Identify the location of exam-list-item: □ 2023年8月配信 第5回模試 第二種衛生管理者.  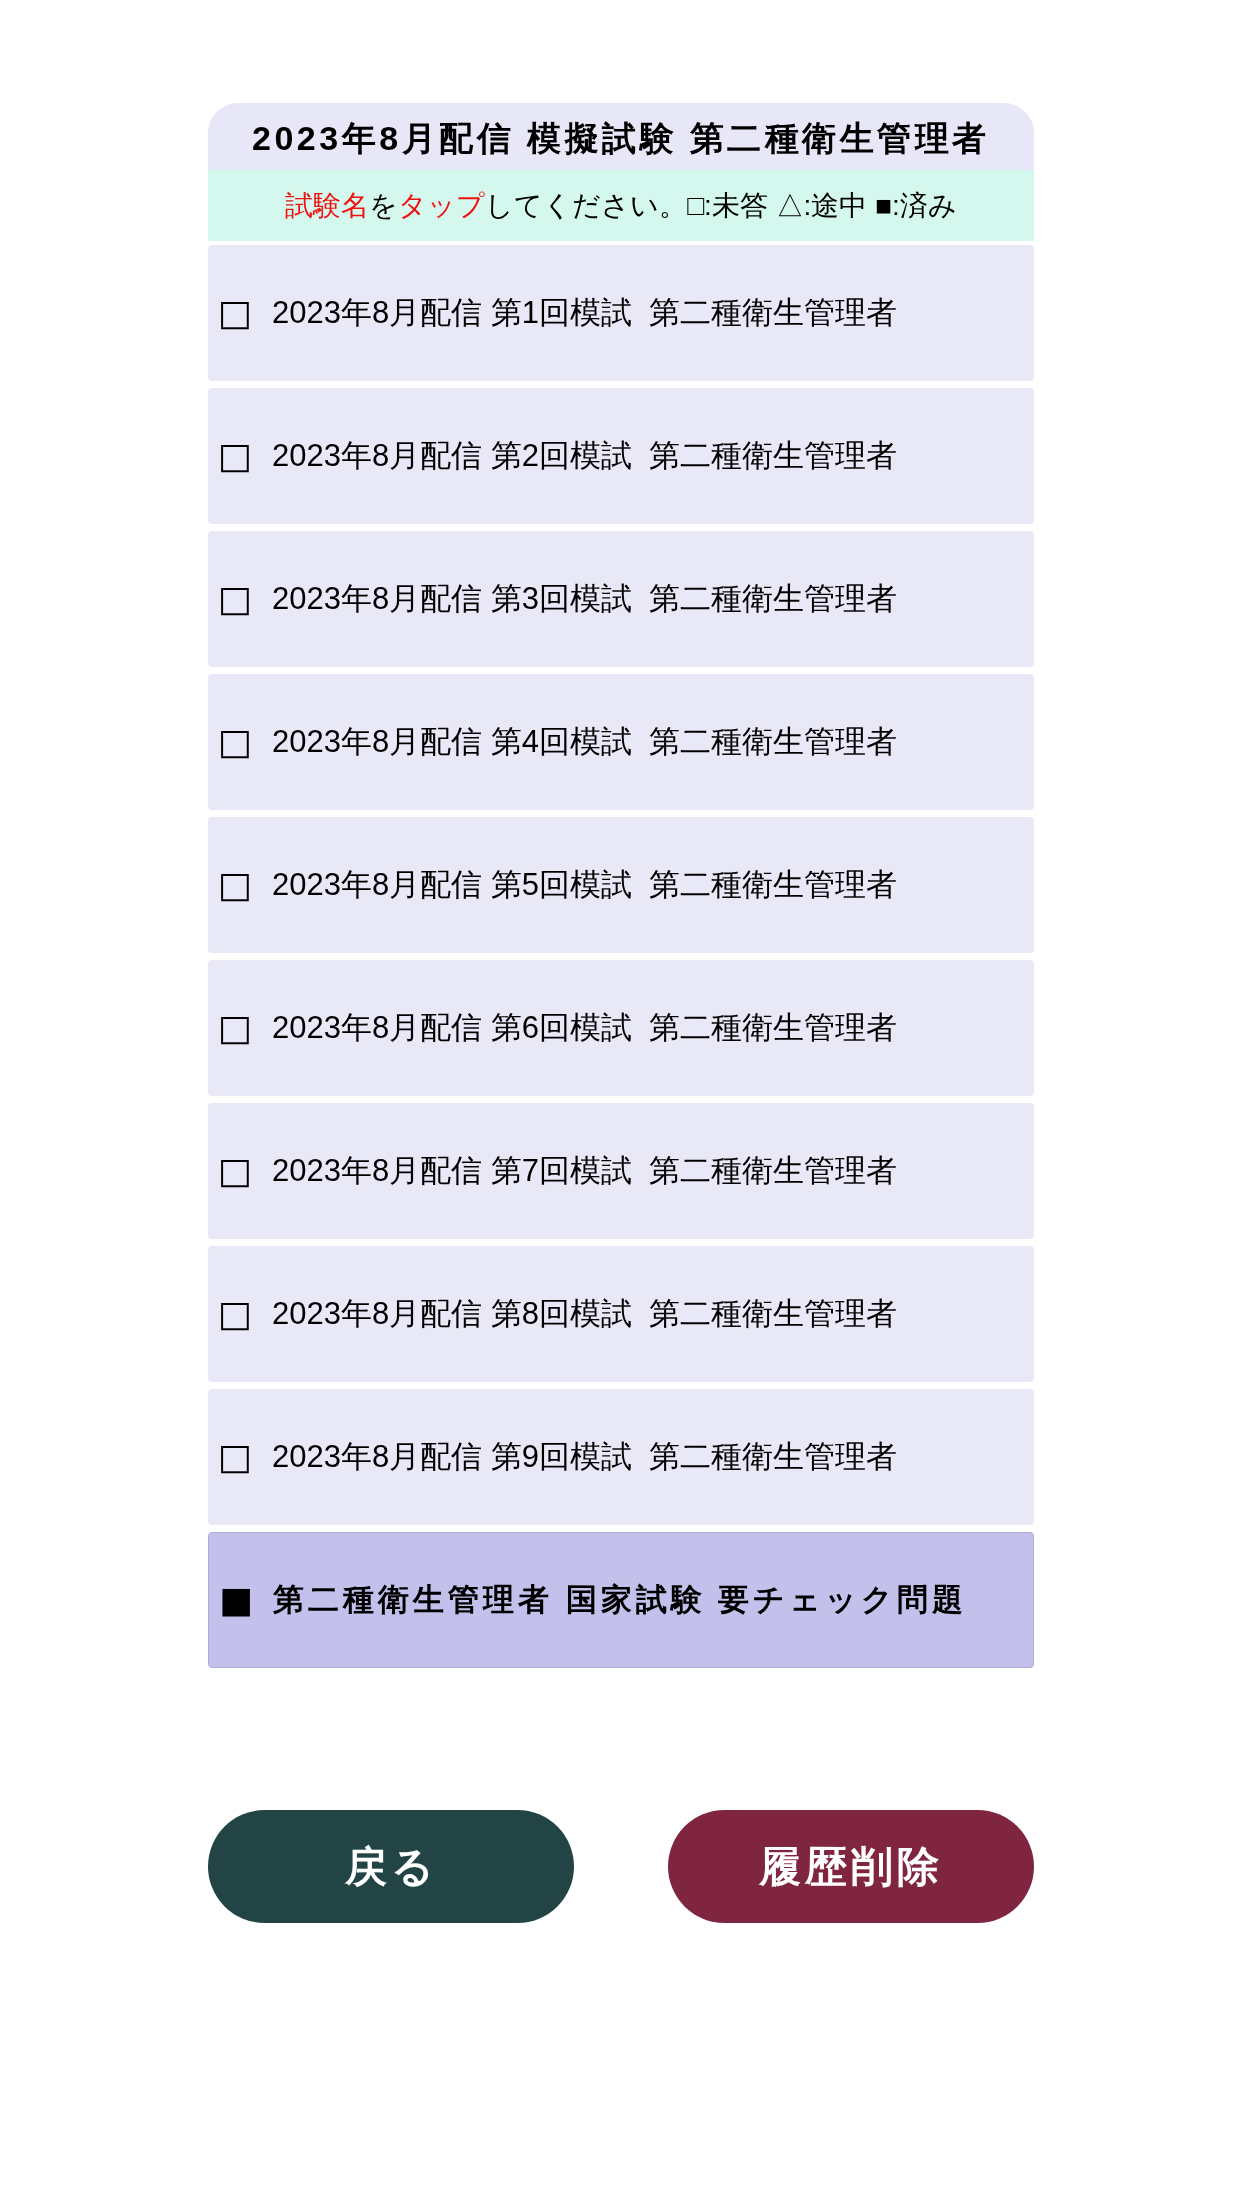
(621, 885).